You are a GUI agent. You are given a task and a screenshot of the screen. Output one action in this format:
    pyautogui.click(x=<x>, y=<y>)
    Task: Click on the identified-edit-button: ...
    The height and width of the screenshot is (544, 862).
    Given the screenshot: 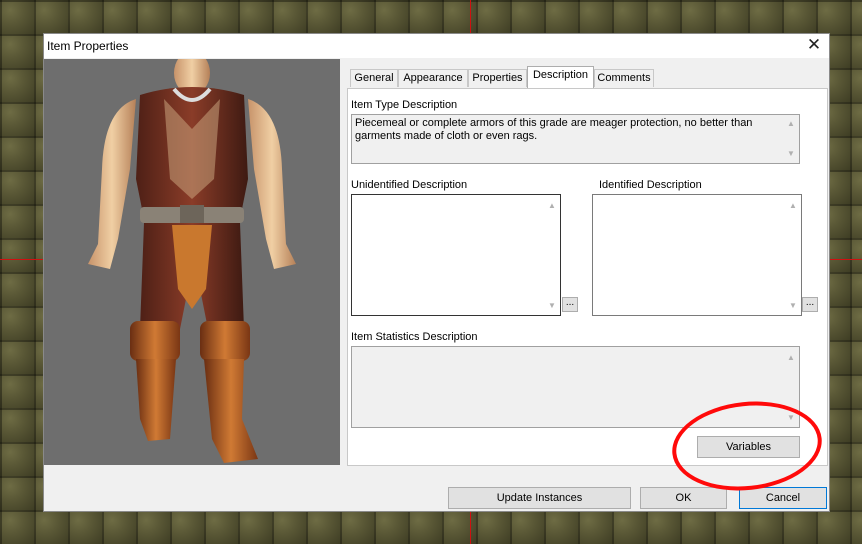 What is the action you would take?
    pyautogui.click(x=810, y=304)
    